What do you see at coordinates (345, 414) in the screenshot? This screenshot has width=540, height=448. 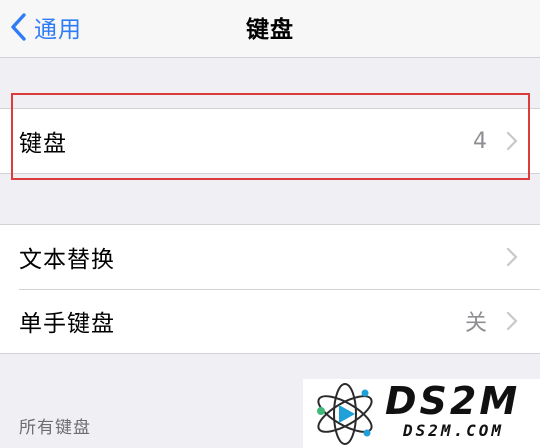 I see `atom-logo-icon` at bounding box center [345, 414].